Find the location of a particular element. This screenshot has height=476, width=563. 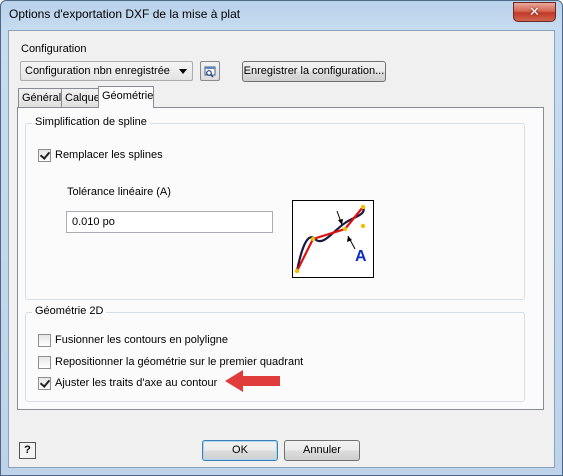

ok-button: OK is located at coordinates (240, 450).